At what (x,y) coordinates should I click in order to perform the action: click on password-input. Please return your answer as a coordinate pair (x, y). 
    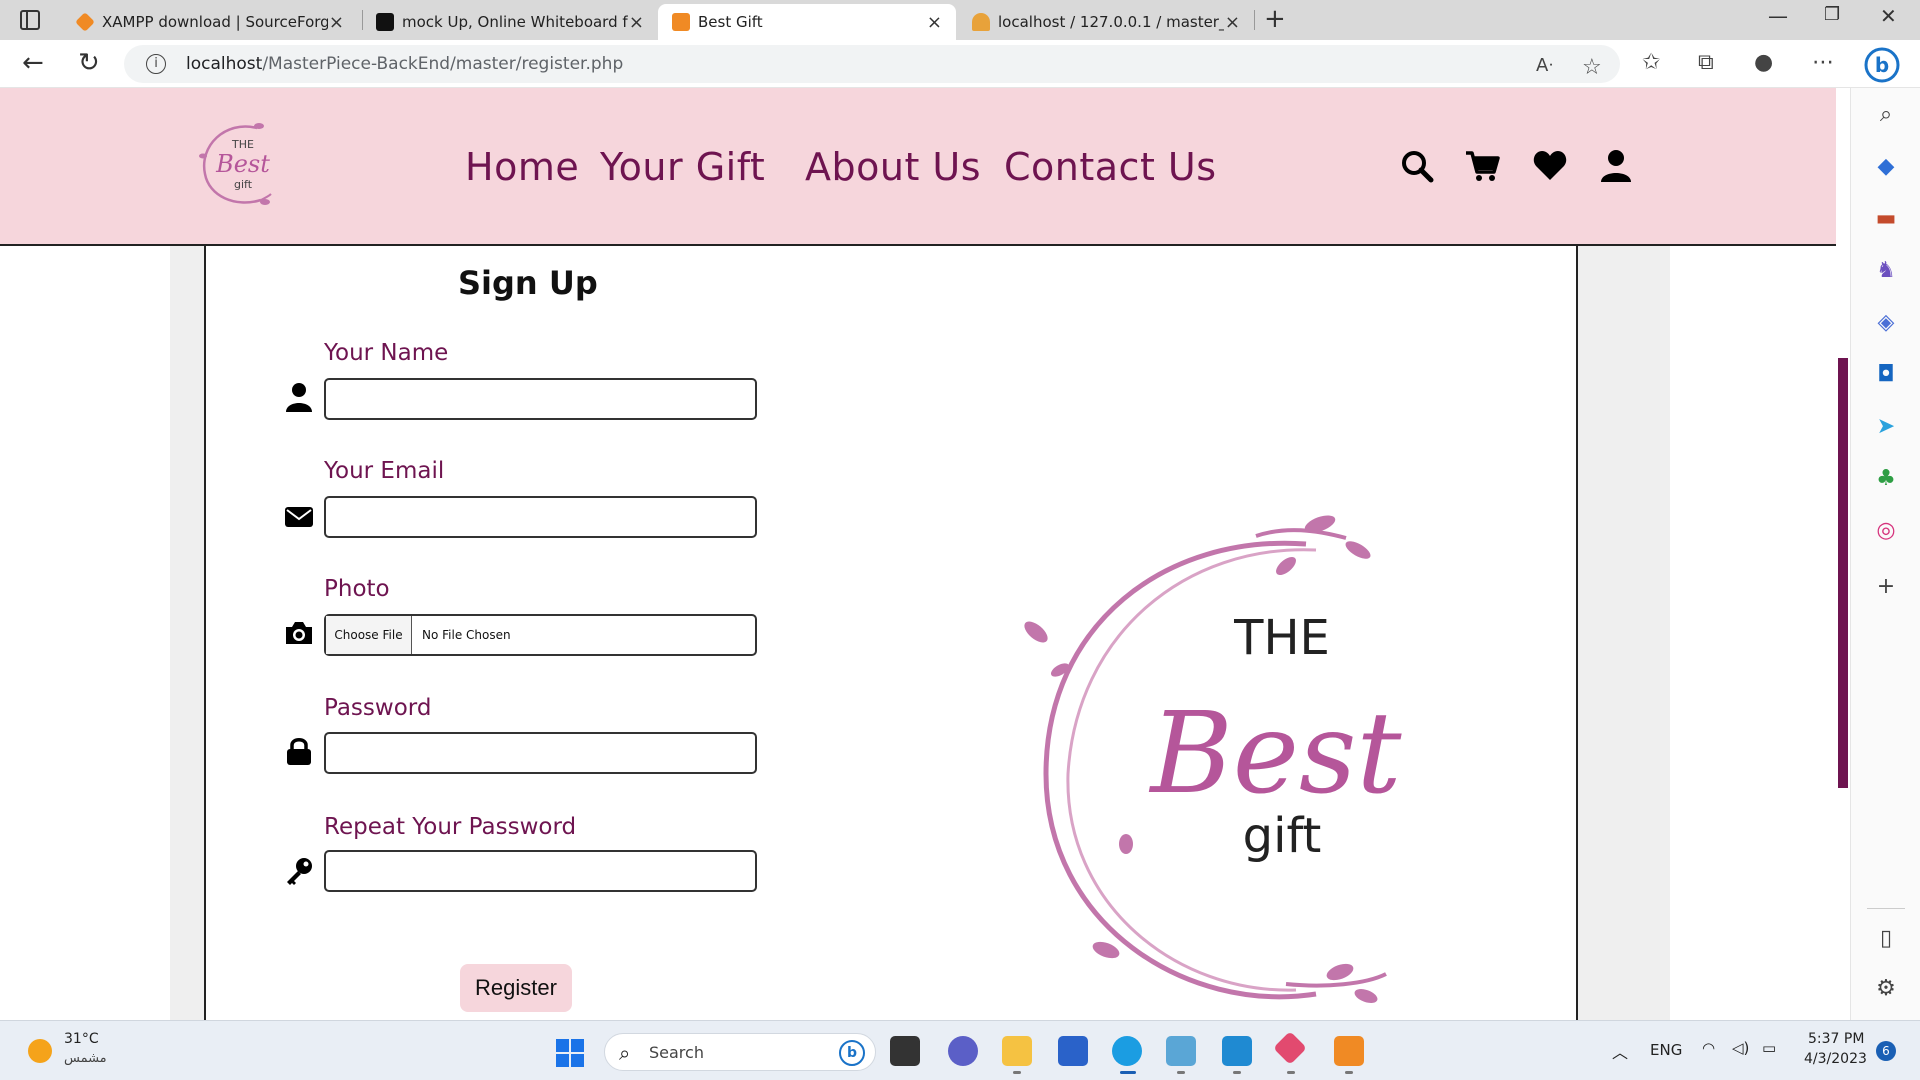
    Looking at the image, I should click on (540, 753).